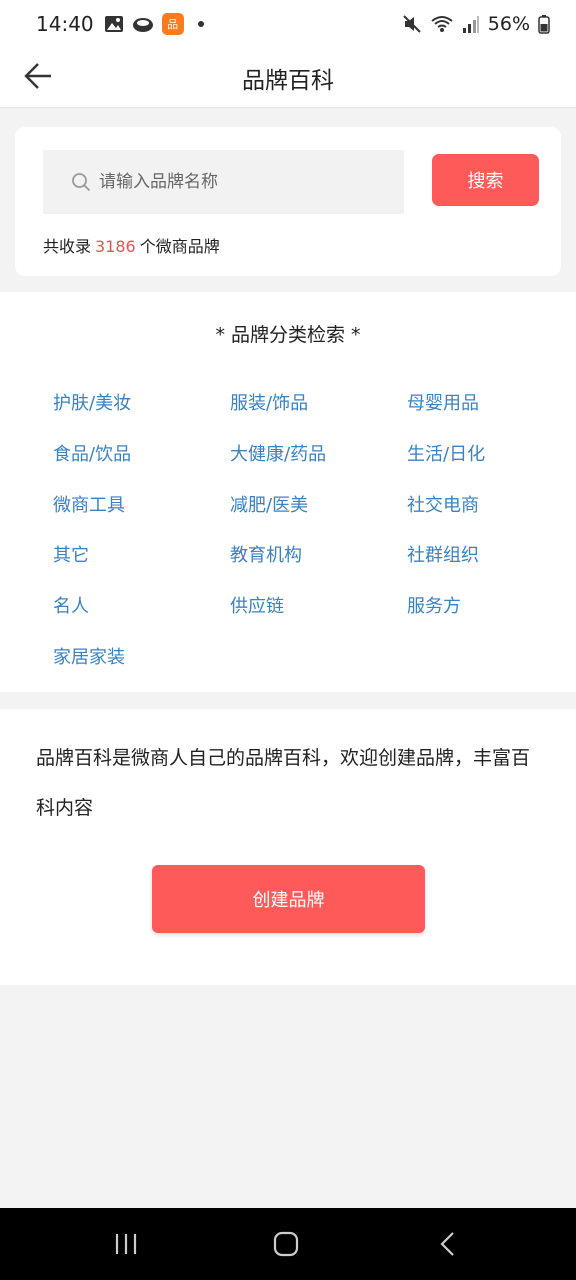  I want to click on home-button, so click(286, 1244).